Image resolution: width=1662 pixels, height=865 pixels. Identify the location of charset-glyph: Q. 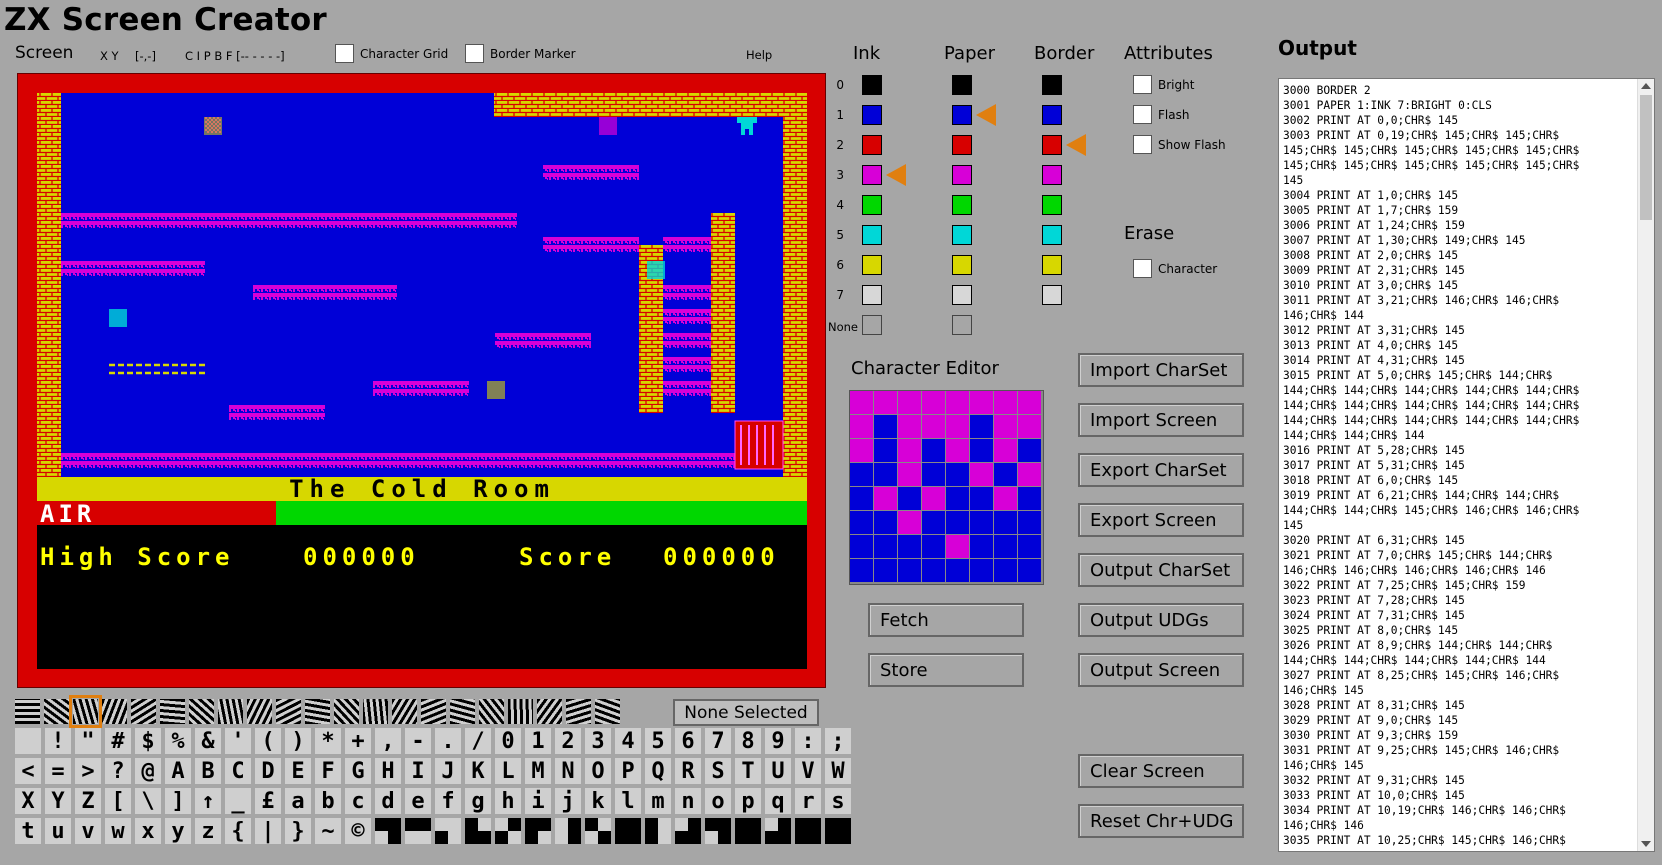
(658, 771).